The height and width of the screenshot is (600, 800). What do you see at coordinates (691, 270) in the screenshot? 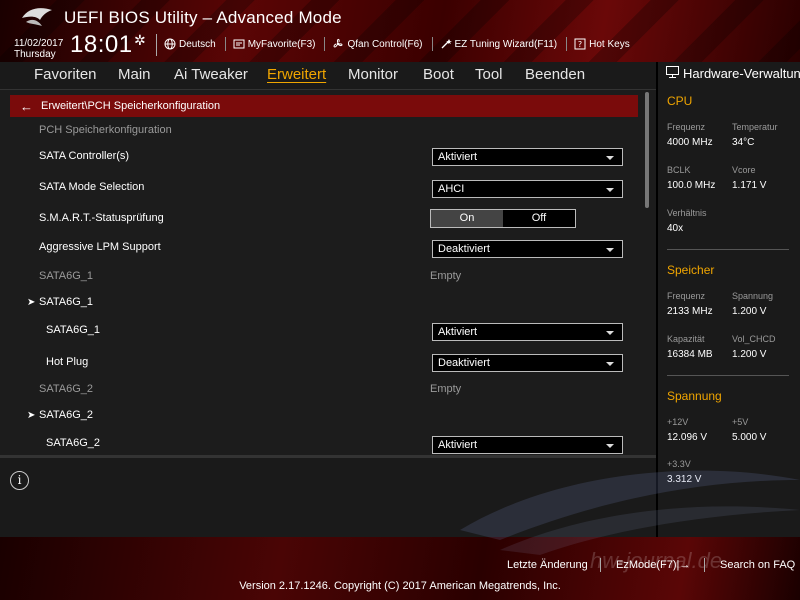
I see `memory-section-title: Speicher` at bounding box center [691, 270].